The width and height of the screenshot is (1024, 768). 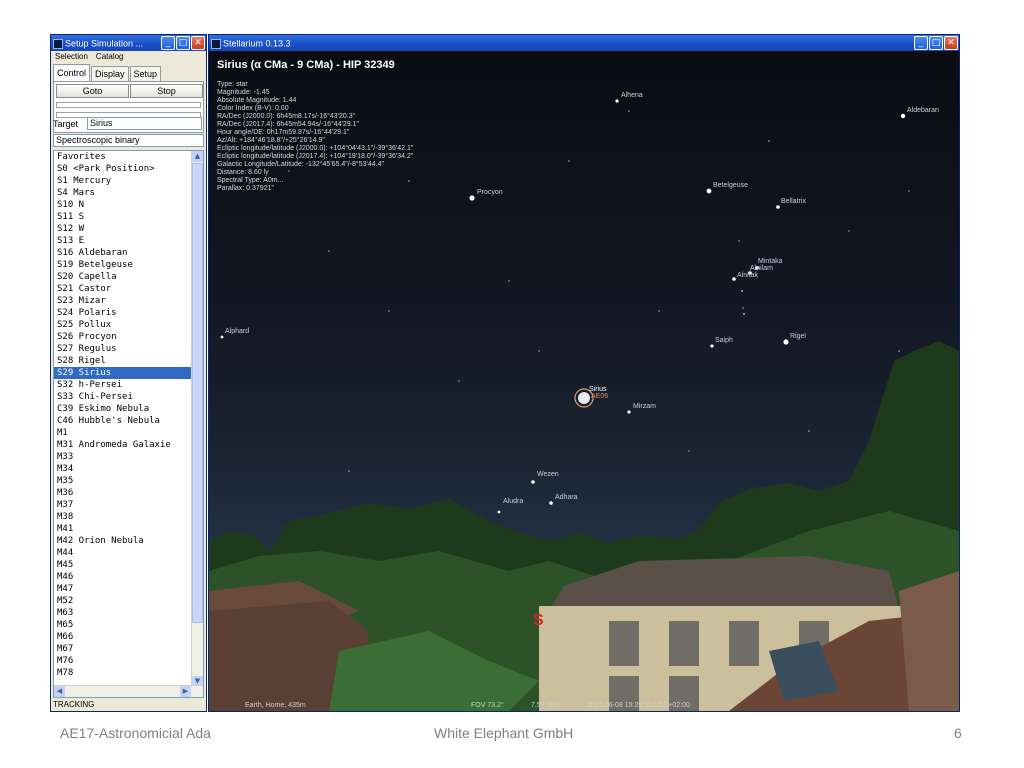 What do you see at coordinates (66, 124) in the screenshot?
I see `target-label: Target` at bounding box center [66, 124].